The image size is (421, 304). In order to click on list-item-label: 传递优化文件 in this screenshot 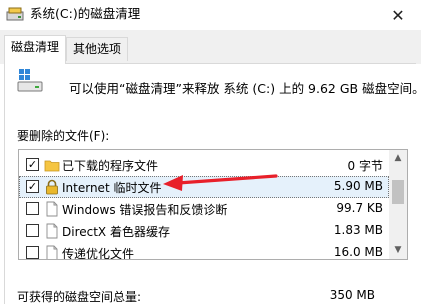, I will do `click(98, 253)`.